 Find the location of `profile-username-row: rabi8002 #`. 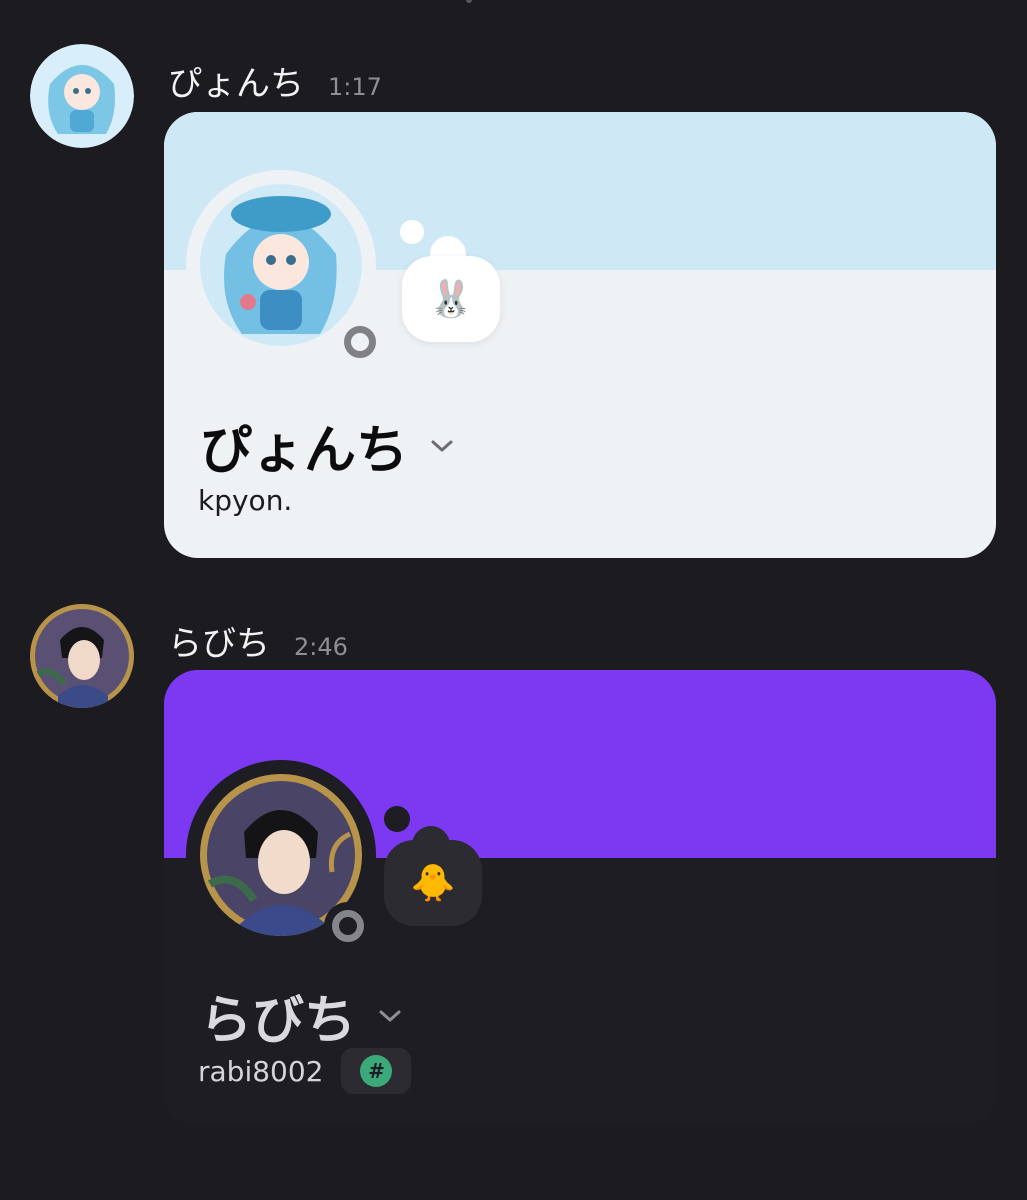

profile-username-row: rabi8002 # is located at coordinates (305, 1071).